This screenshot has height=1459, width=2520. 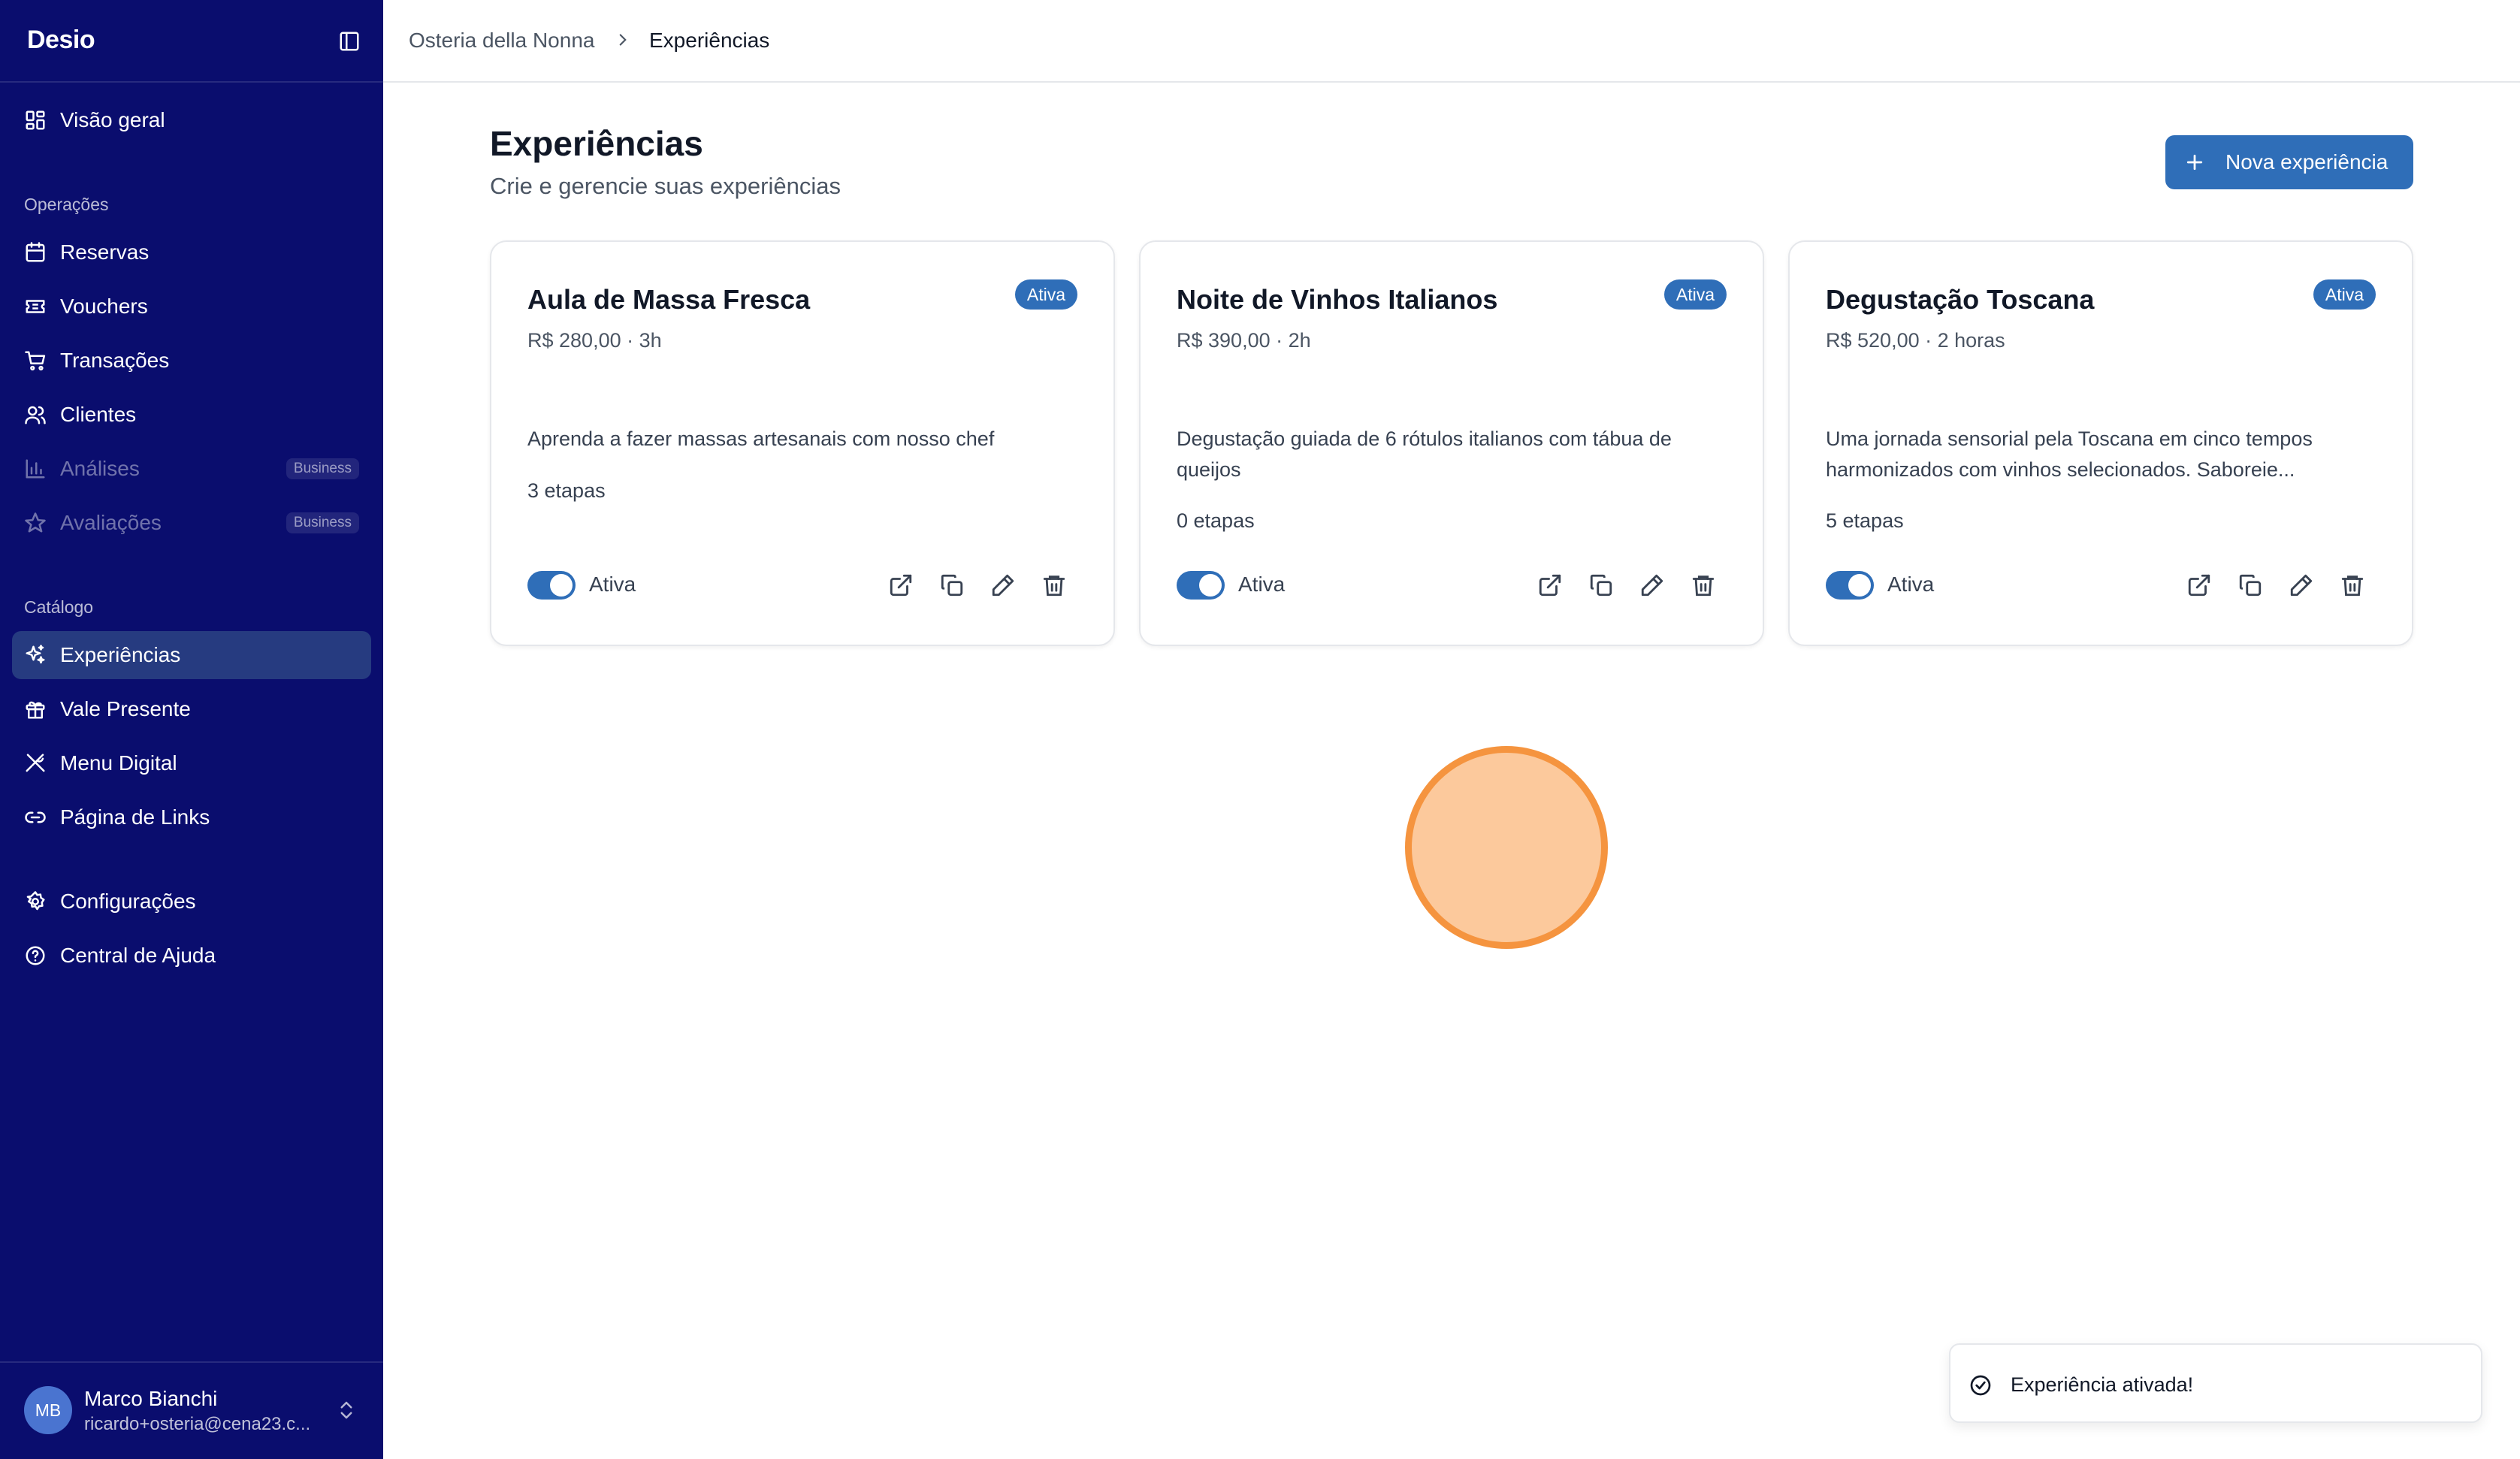 I want to click on sidebar-item-menu-digital: Menu Digital, so click(x=191, y=763).